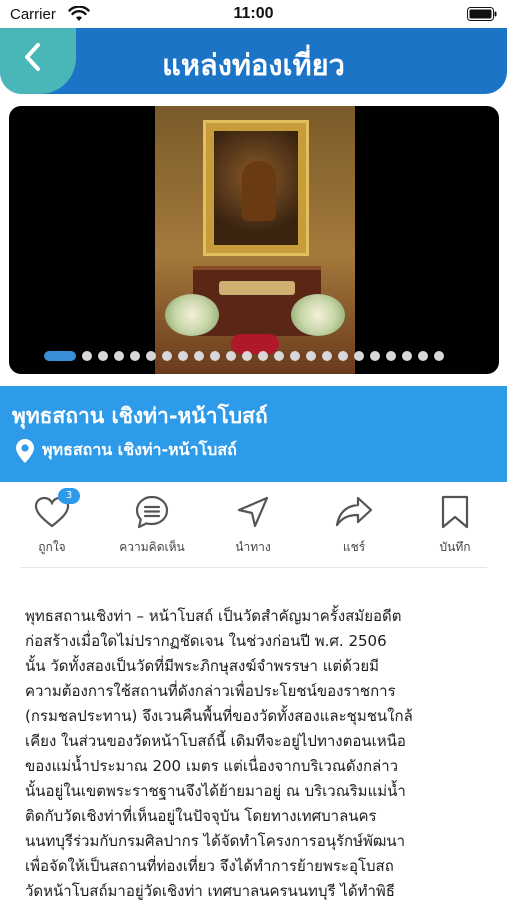  I want to click on action-row: 3 ถูกใจ ความคิดเห็น นำทาง แชร์ บันทึก, so click(253, 525).